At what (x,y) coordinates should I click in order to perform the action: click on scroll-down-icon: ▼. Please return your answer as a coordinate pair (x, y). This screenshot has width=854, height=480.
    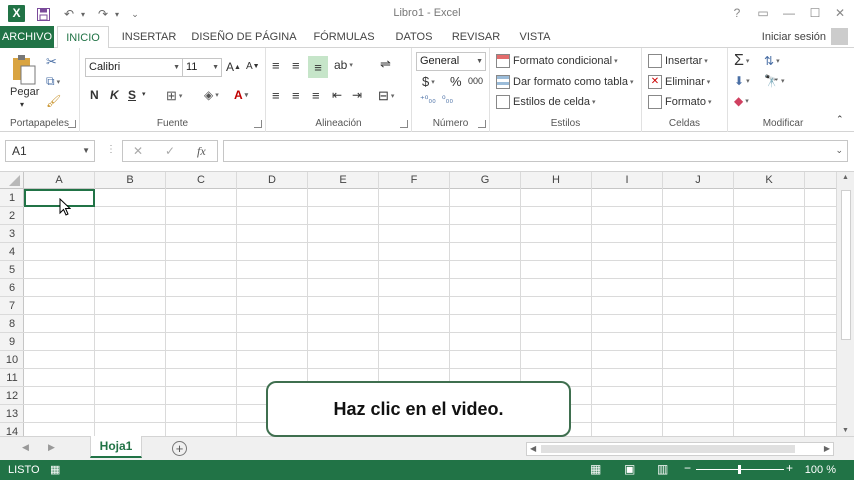
    Looking at the image, I should click on (845, 430).